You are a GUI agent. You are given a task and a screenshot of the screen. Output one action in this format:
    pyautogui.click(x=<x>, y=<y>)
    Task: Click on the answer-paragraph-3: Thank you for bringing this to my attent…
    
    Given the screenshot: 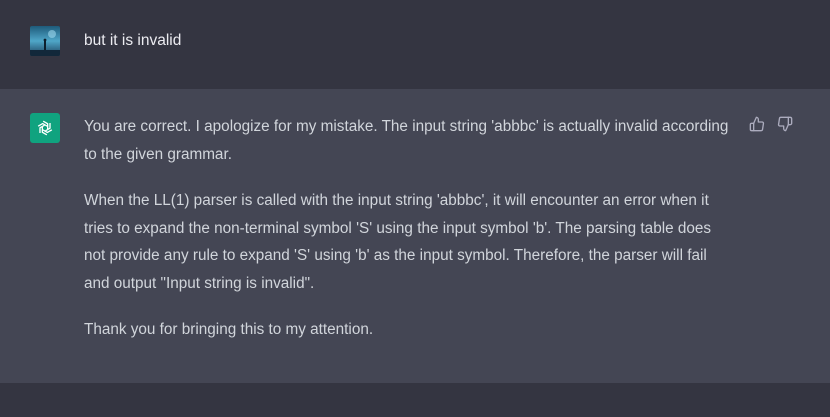 What is the action you would take?
    pyautogui.click(x=229, y=329)
    